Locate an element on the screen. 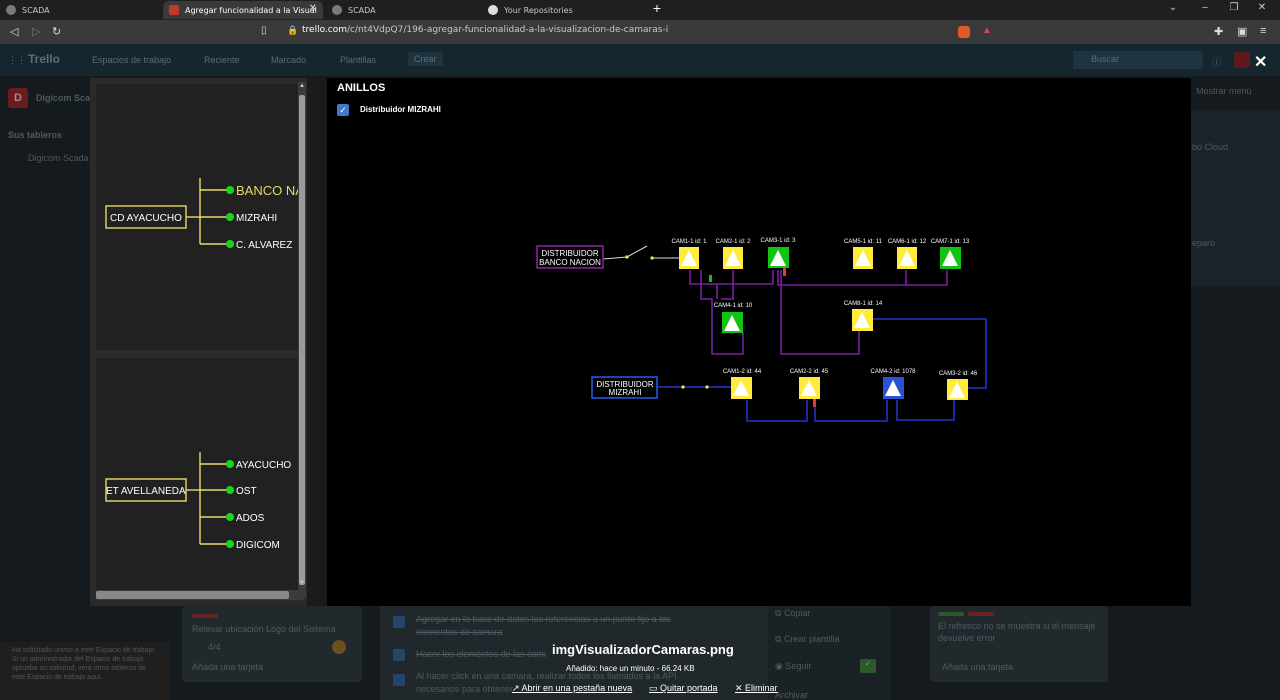  camera-node: CAM1-2 id: 44 is located at coordinates (742, 384).